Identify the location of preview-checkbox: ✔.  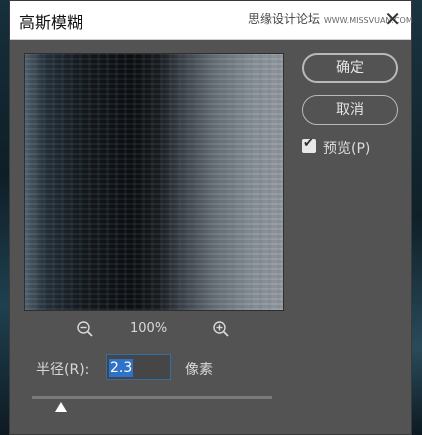
(309, 144).